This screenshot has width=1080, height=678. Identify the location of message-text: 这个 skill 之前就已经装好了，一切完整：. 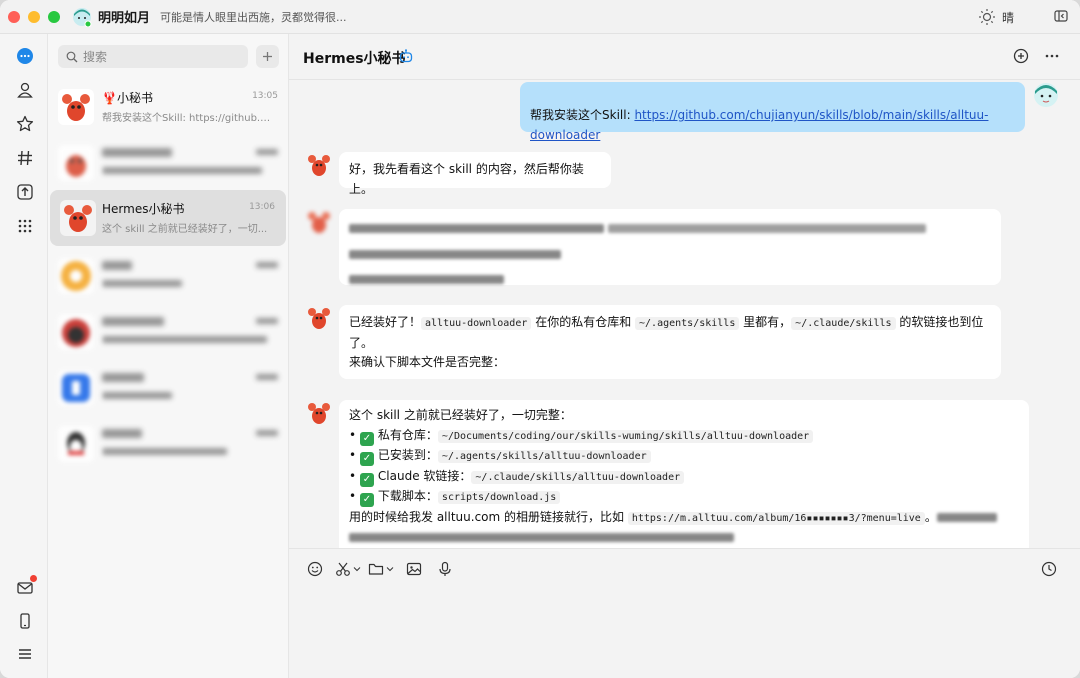
(460, 415).